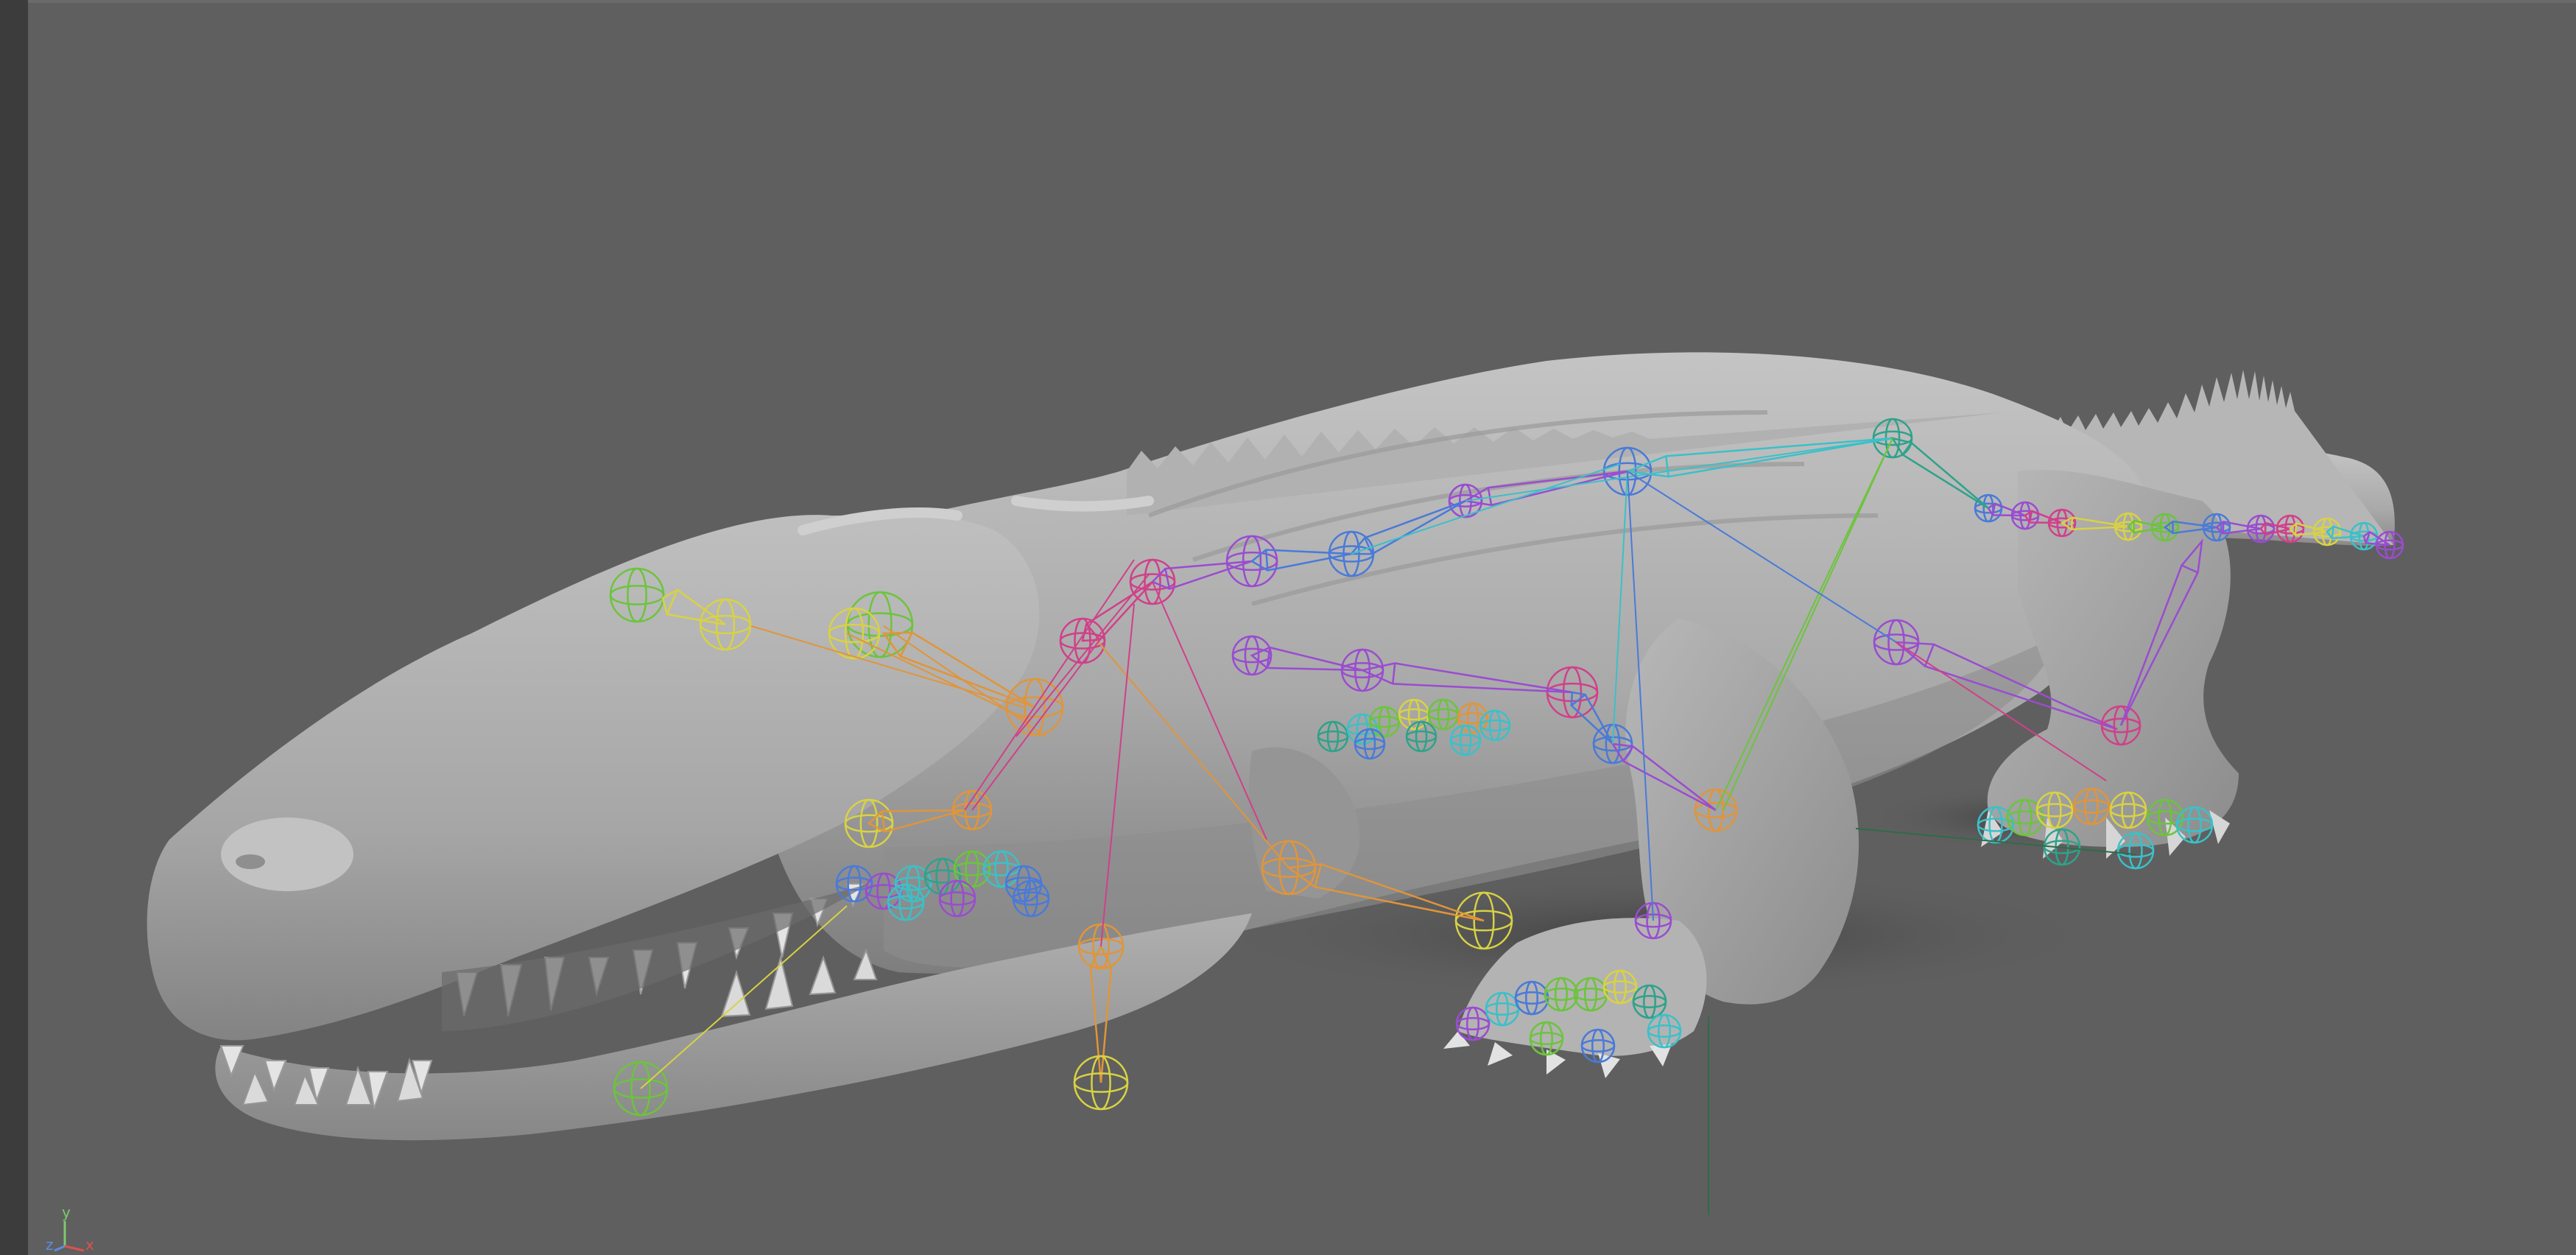 The width and height of the screenshot is (2576, 1255). Describe the element at coordinates (287, 854) in the screenshot. I see `snout-nostril-bump` at that location.